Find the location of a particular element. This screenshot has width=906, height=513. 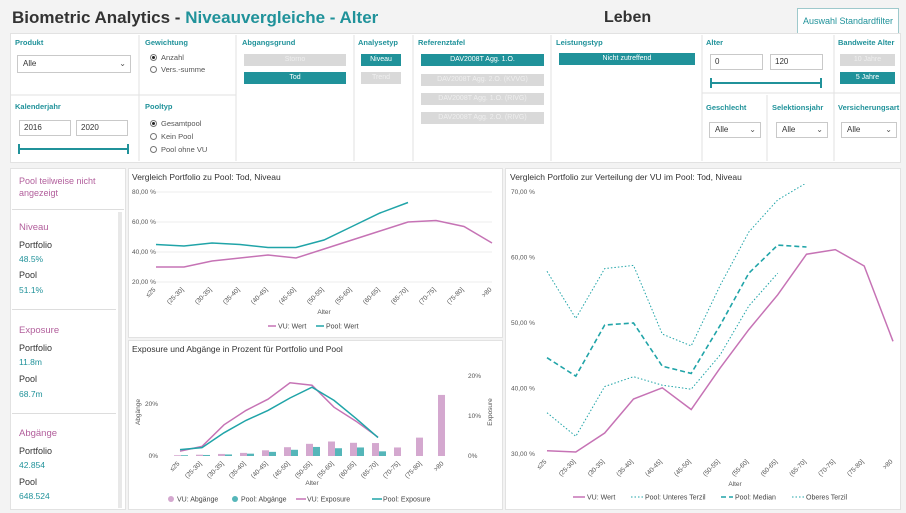

default-filter-button: Auswahl Standardfilter is located at coordinates (848, 21).